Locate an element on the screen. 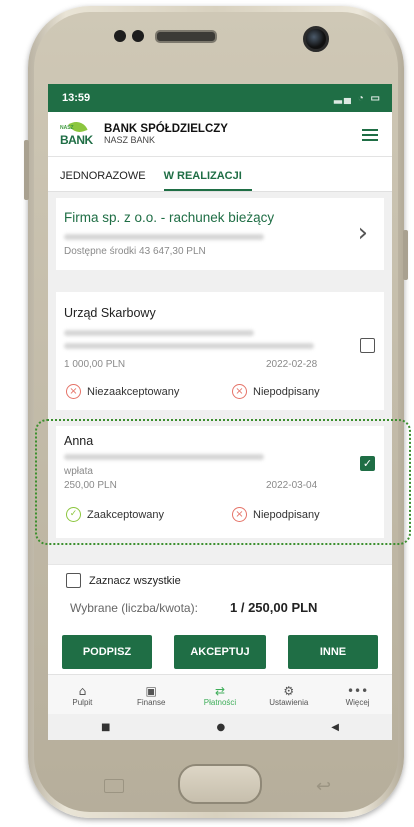  account-number-masked is located at coordinates (164, 237).